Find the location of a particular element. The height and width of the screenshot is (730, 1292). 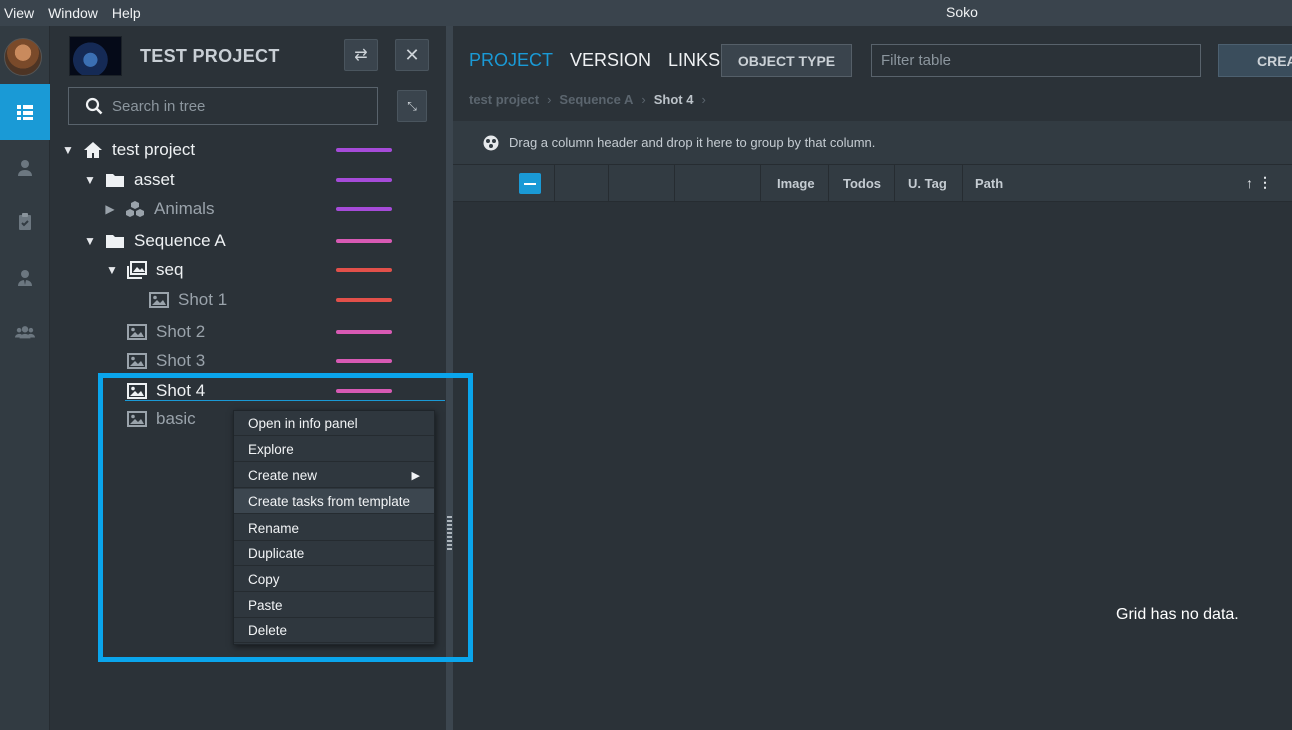

tree-item: basic is located at coordinates (161, 419).